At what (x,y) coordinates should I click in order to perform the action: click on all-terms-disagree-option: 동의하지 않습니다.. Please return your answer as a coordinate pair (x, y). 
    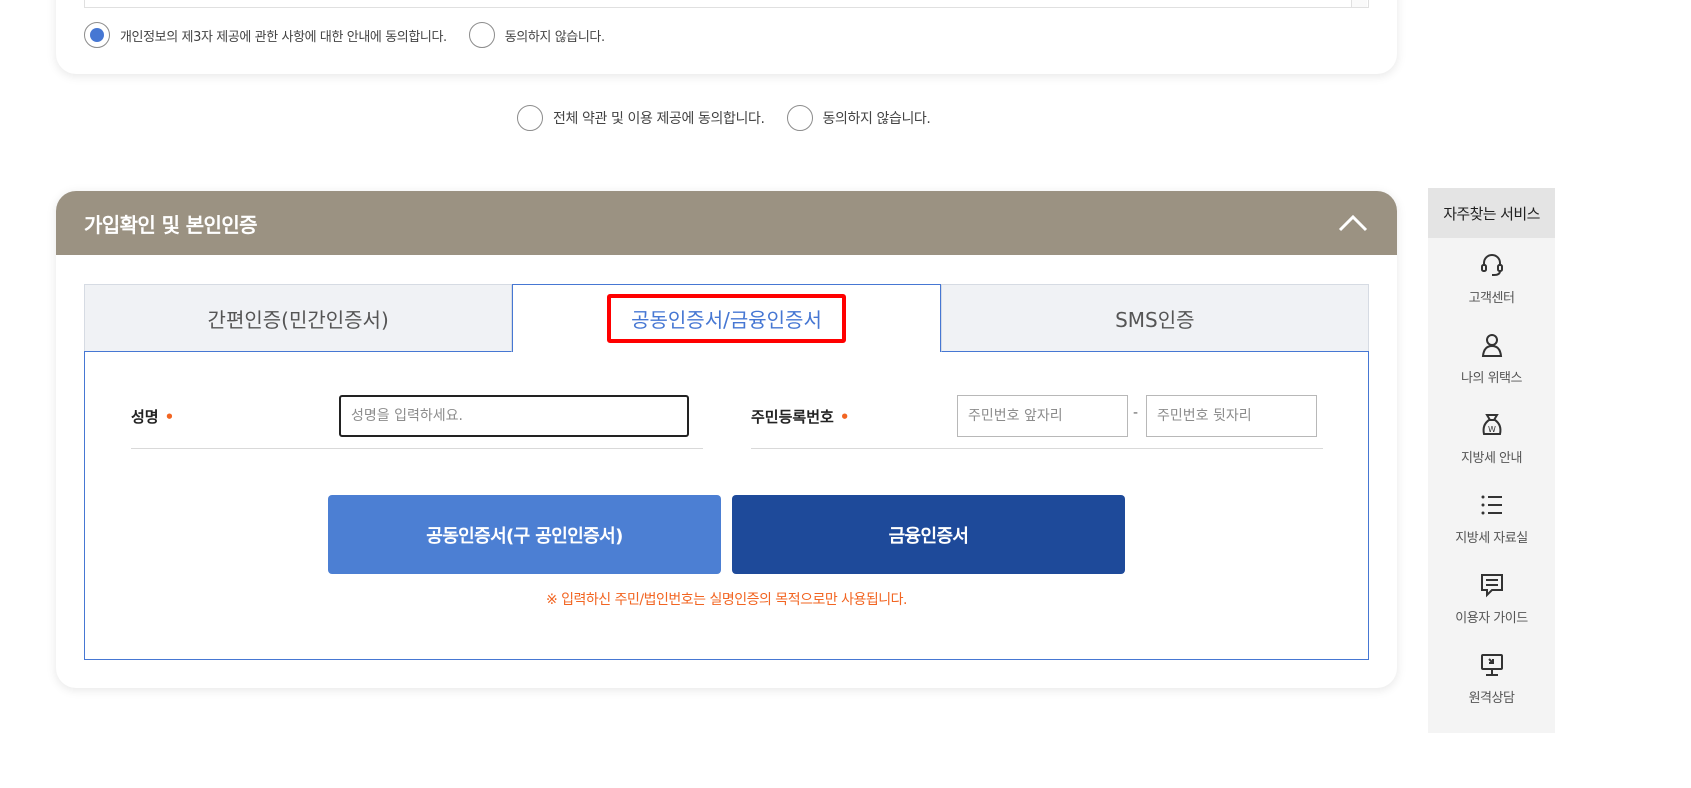
    Looking at the image, I should click on (858, 118).